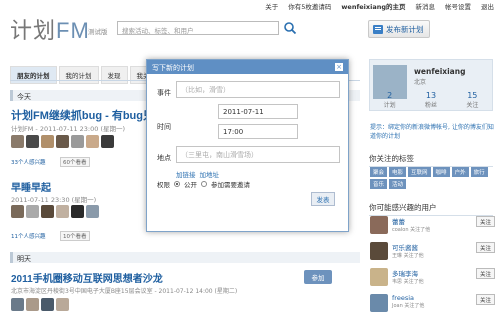  Describe the element at coordinates (398, 184) in the screenshot. I see `tag: 活动` at that location.